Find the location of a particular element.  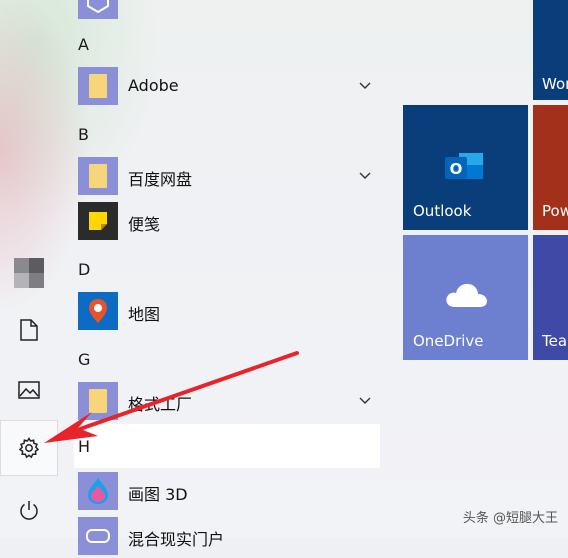

power-button is located at coordinates (29, 510).